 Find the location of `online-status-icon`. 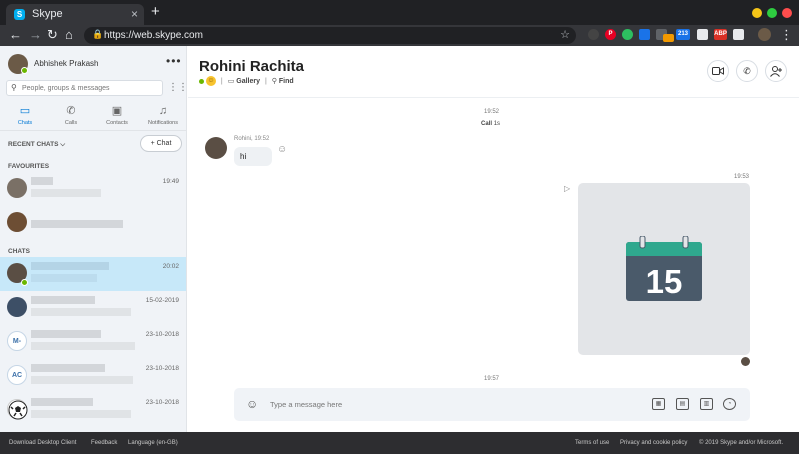

online-status-icon is located at coordinates (201, 81).